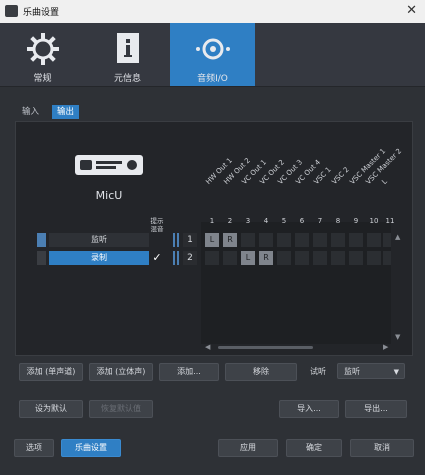 This screenshot has height=475, width=425. What do you see at coordinates (356, 221) in the screenshot?
I see `column-number: 9` at bounding box center [356, 221].